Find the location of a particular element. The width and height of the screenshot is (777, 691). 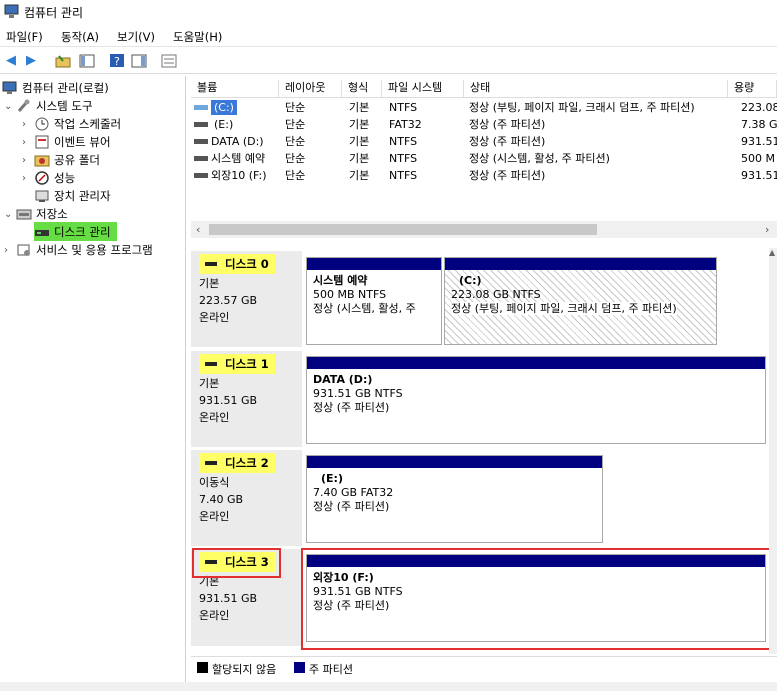

disk-0-label: 디스크 0 기본 223.57 GB 온라인 is located at coordinates (246, 300).